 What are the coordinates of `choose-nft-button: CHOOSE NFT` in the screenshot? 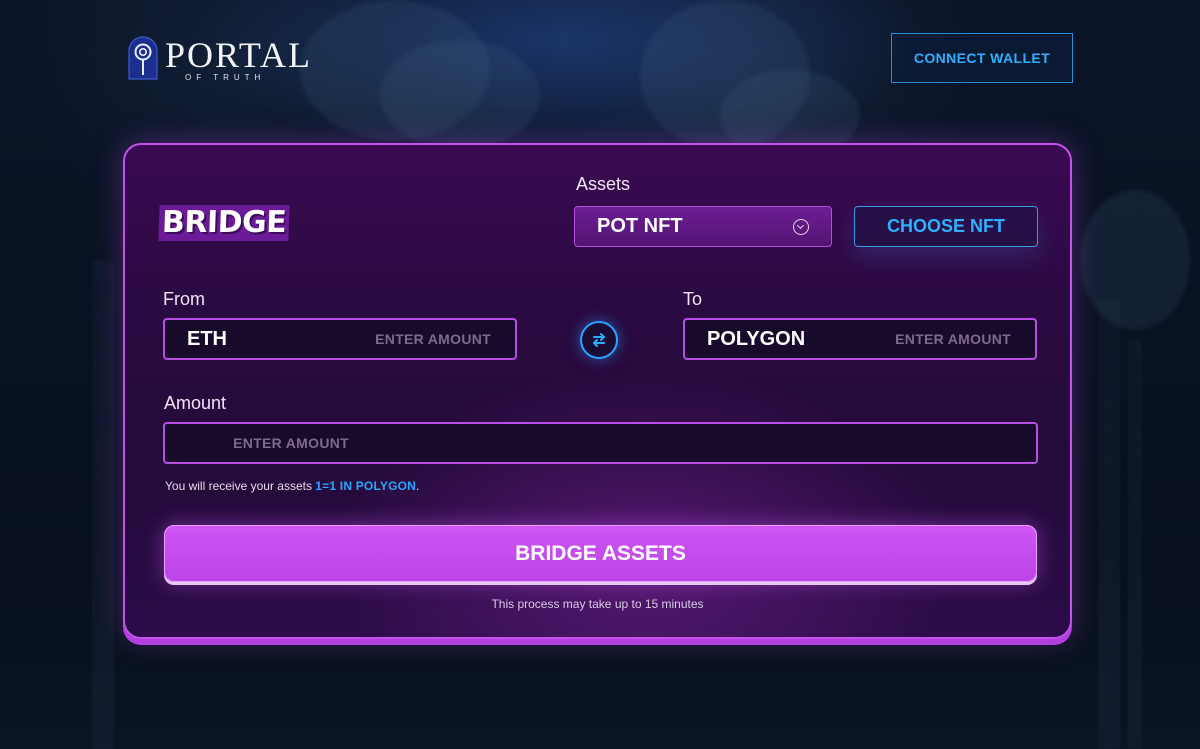 It's located at (946, 226).